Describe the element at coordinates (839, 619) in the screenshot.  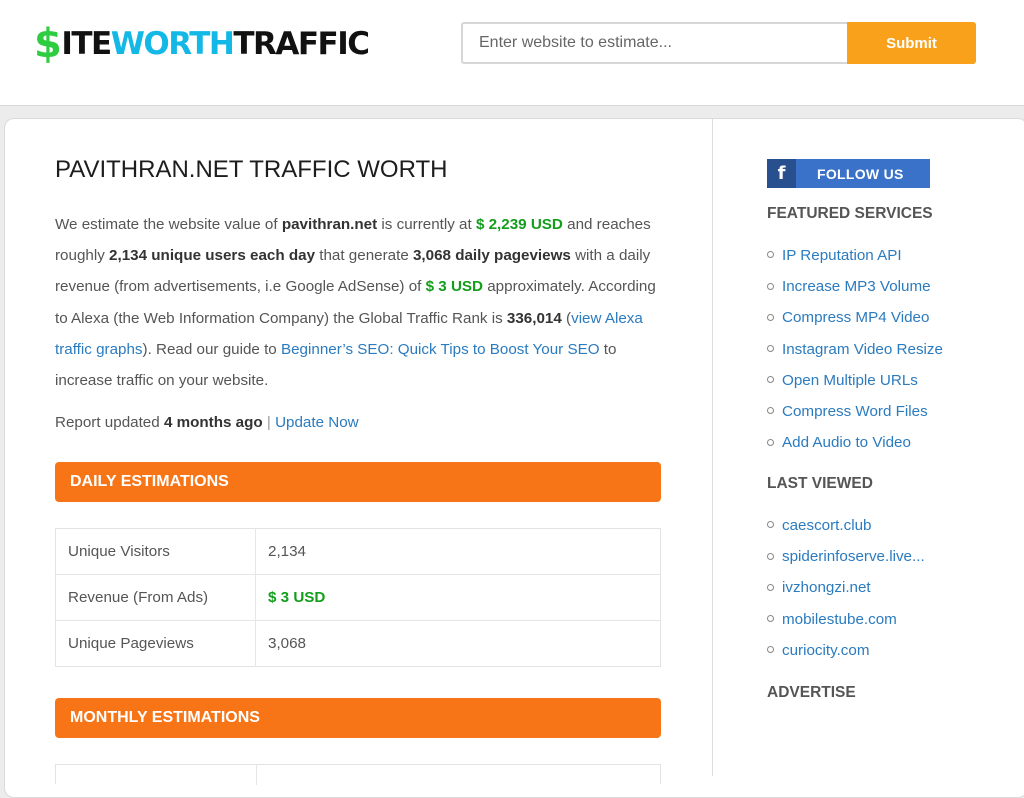
I see `last-viewed-link: mobilestube.com` at that location.